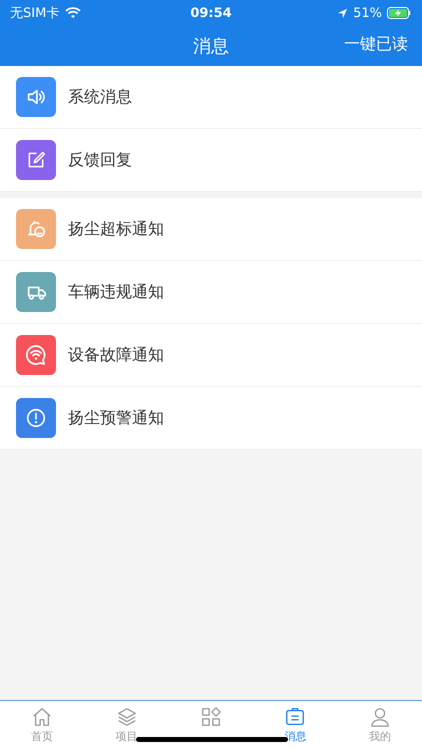  Describe the element at coordinates (399, 13) in the screenshot. I see `battery-icon` at that location.